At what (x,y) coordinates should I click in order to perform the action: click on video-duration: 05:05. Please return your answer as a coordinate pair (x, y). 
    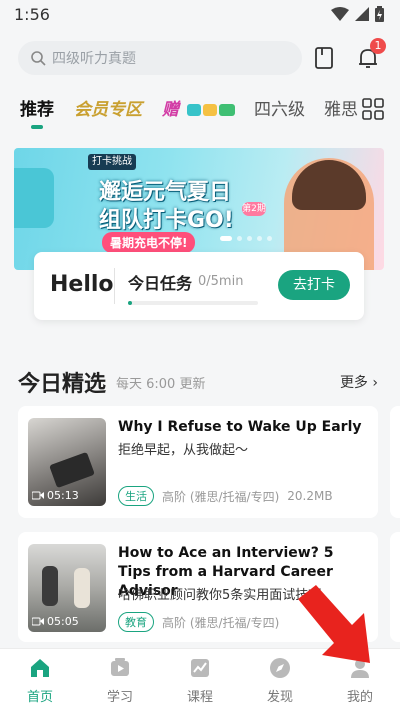
    Looking at the image, I should click on (55, 621).